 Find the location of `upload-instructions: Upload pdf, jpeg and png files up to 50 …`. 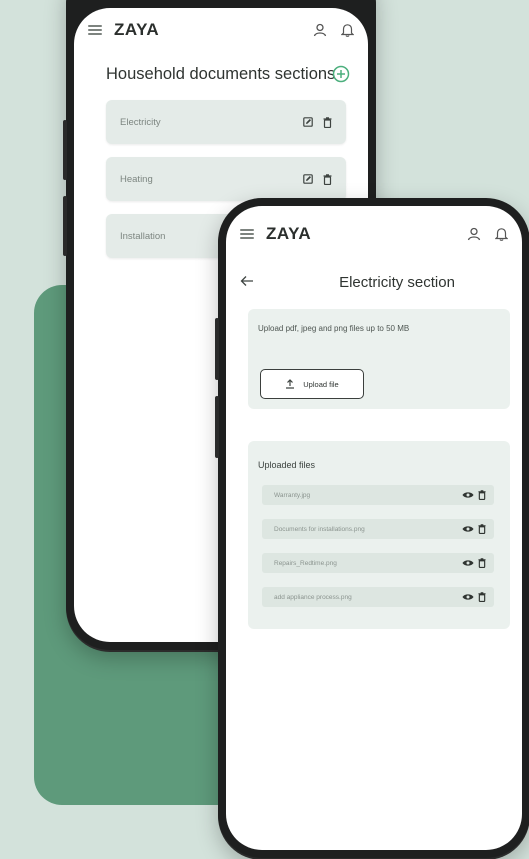

upload-instructions: Upload pdf, jpeg and png files up to 50 … is located at coordinates (334, 328).